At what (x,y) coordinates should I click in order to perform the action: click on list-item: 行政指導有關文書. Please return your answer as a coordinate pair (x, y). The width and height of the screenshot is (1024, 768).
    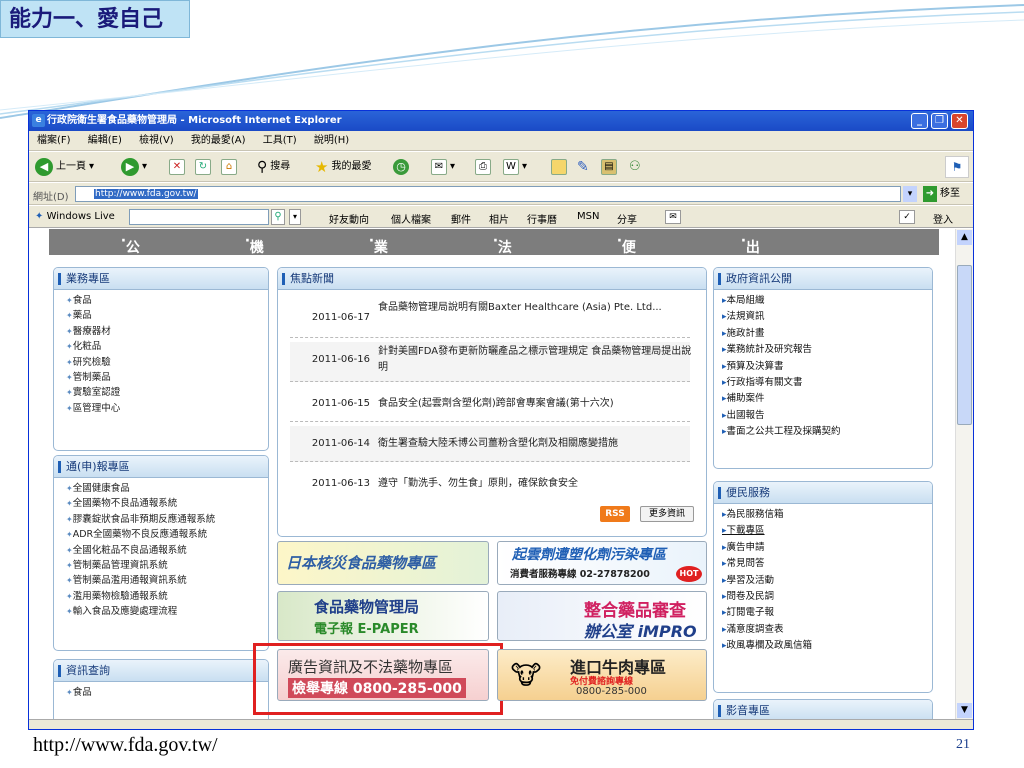
    Looking at the image, I should click on (827, 383).